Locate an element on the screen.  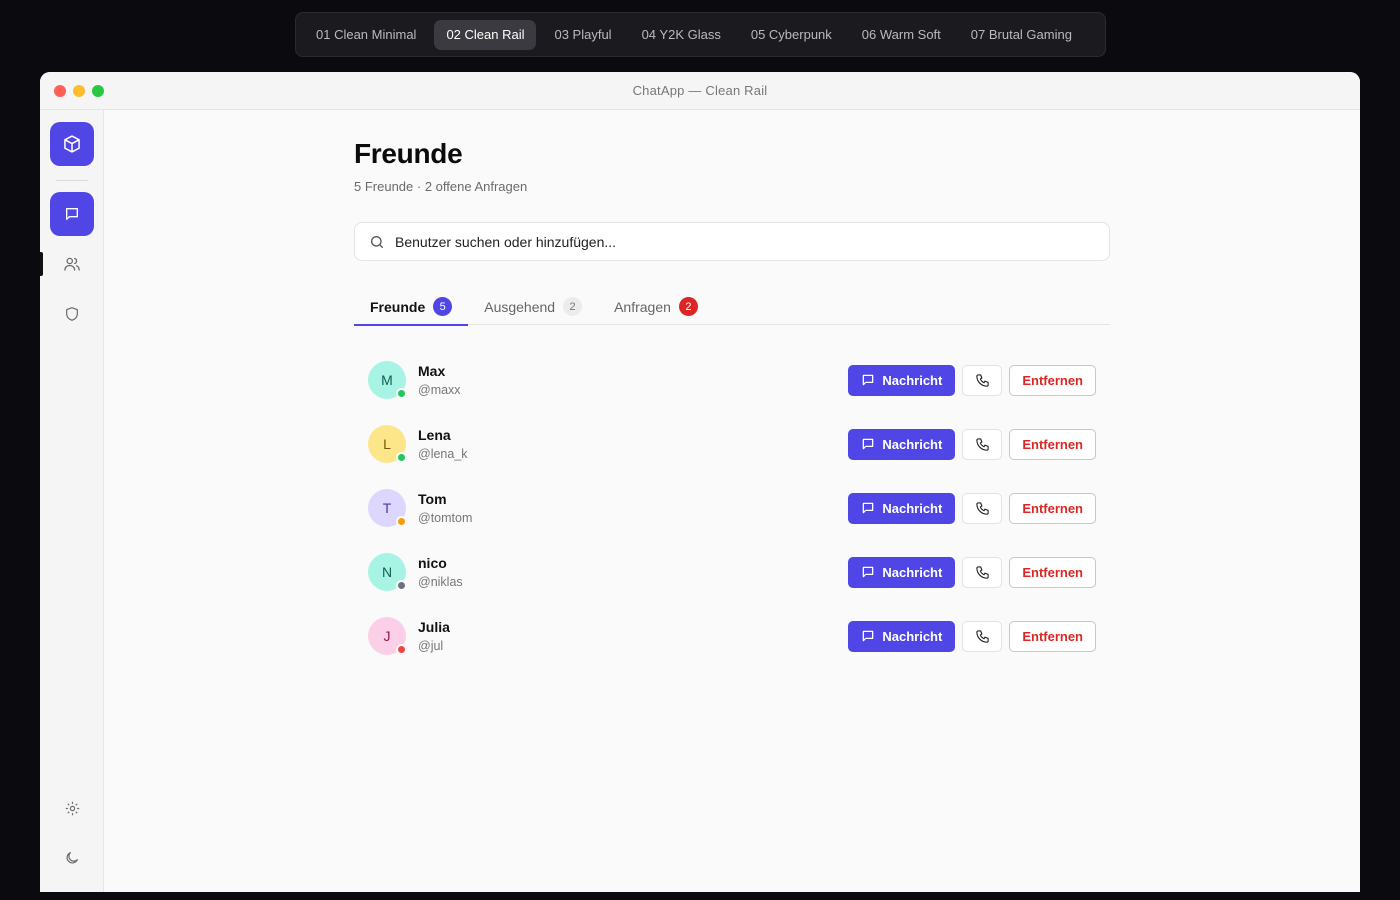
cube-icon is located at coordinates (72, 144).